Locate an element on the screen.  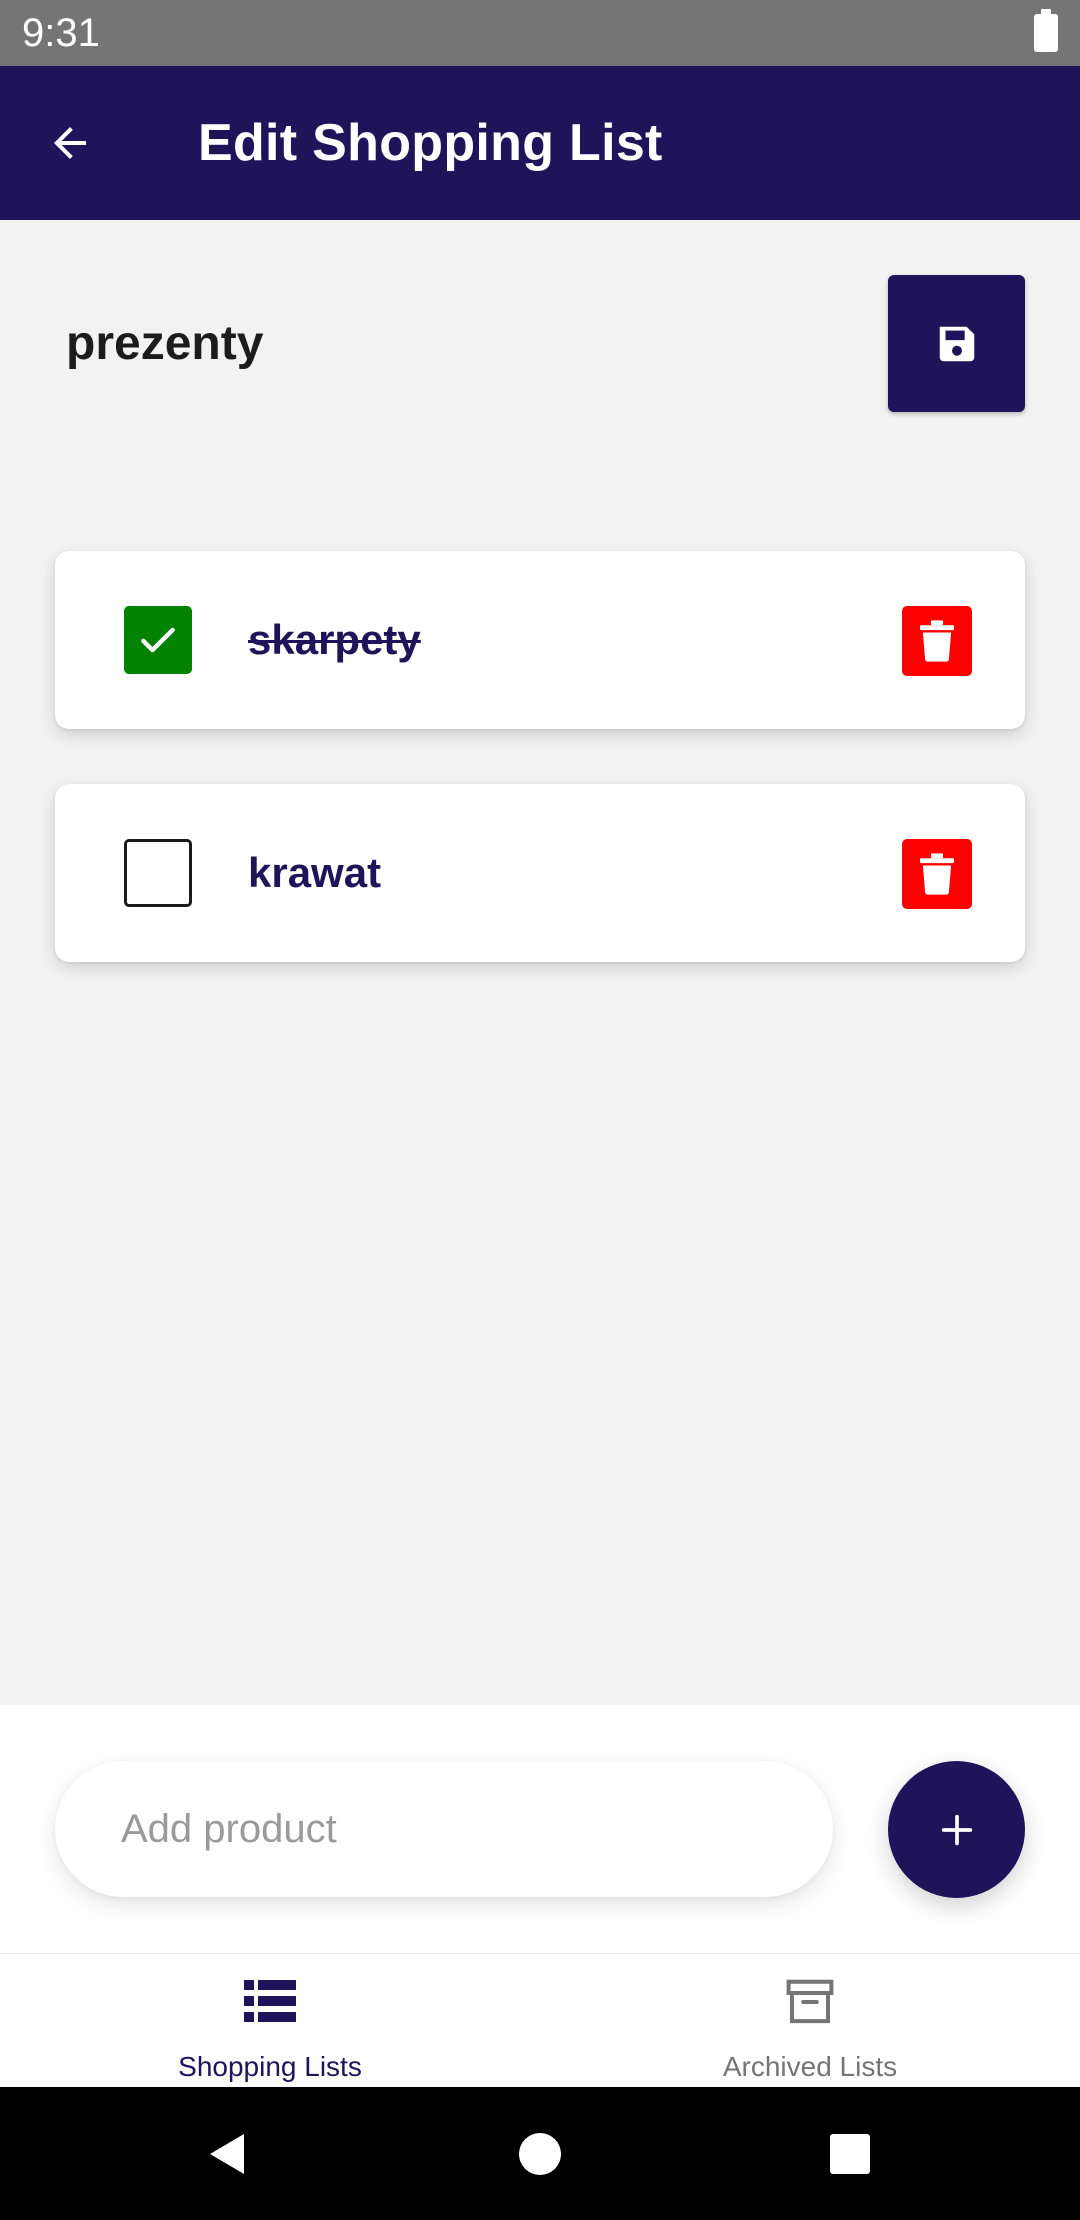
save-button is located at coordinates (956, 343).